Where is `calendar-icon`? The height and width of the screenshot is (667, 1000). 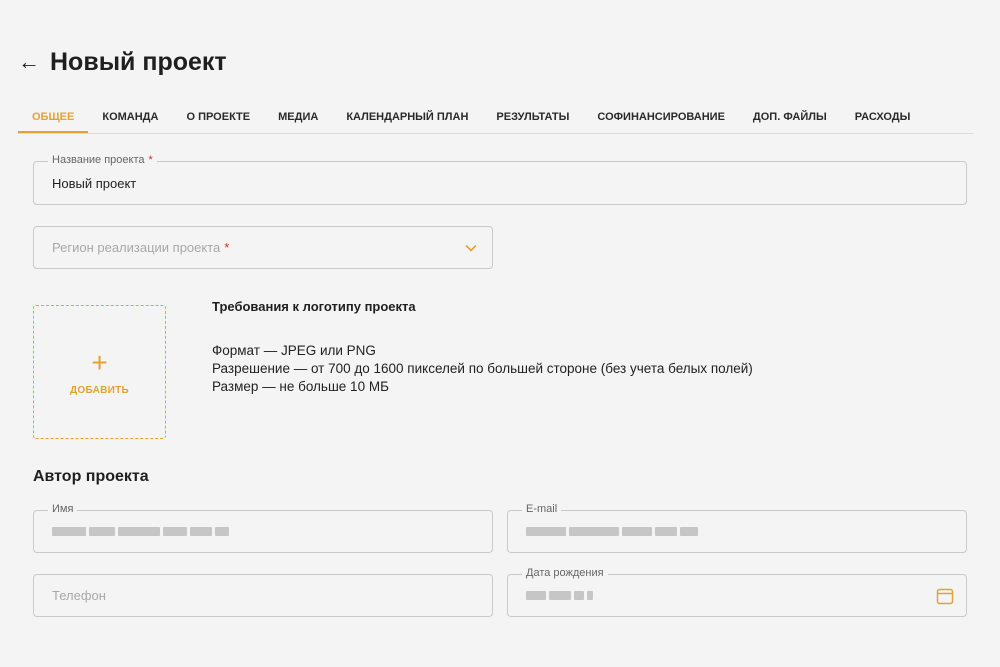 calendar-icon is located at coordinates (945, 596).